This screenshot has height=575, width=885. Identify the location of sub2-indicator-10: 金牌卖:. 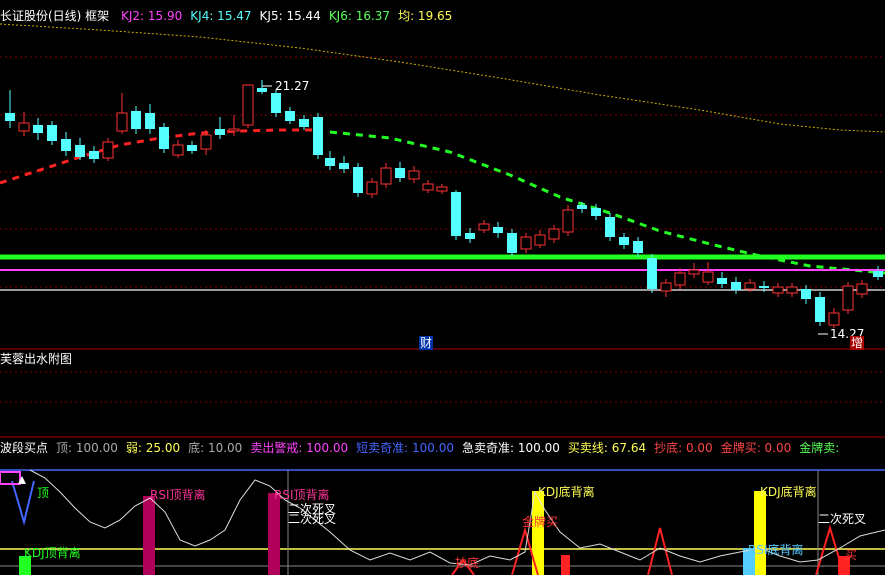
(819, 448).